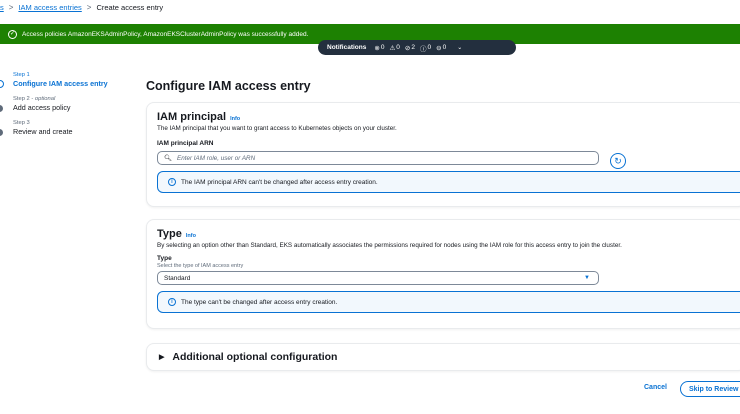 The height and width of the screenshot is (414, 740). I want to click on breadcrumb-current: Create access entry, so click(130, 7).